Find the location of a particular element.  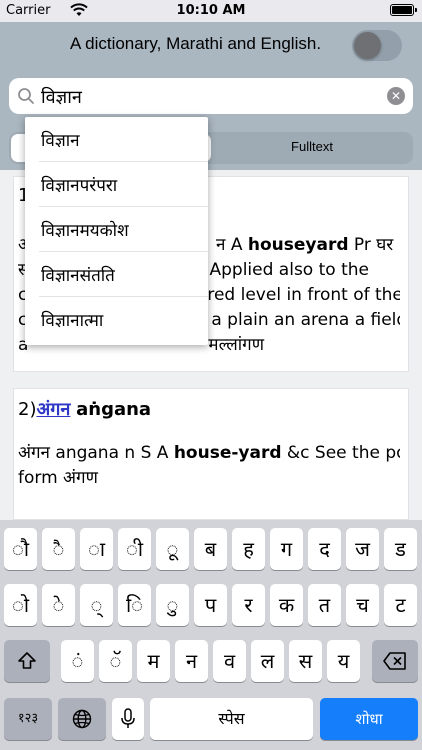

key: म is located at coordinates (153, 661).